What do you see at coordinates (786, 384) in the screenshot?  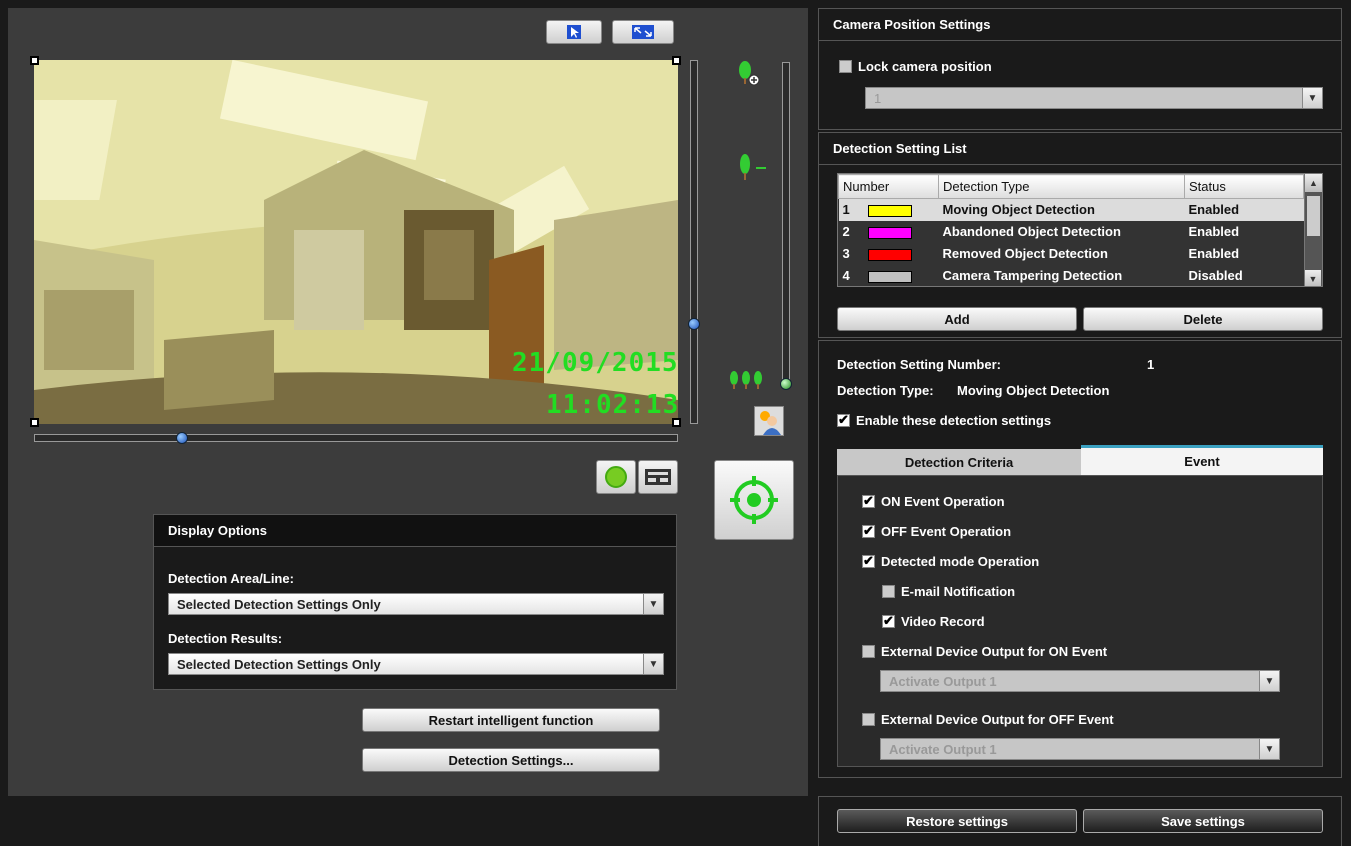 I see `zoom-slider-knob` at bounding box center [786, 384].